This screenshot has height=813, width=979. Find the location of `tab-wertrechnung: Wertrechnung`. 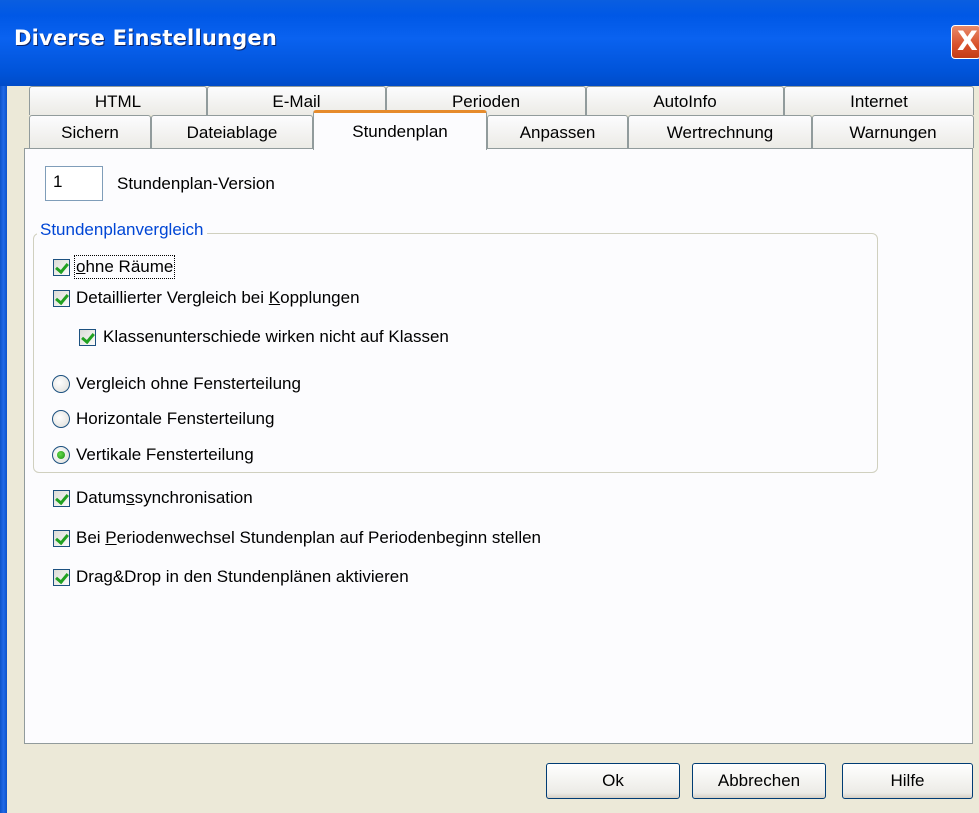

tab-wertrechnung: Wertrechnung is located at coordinates (720, 131).